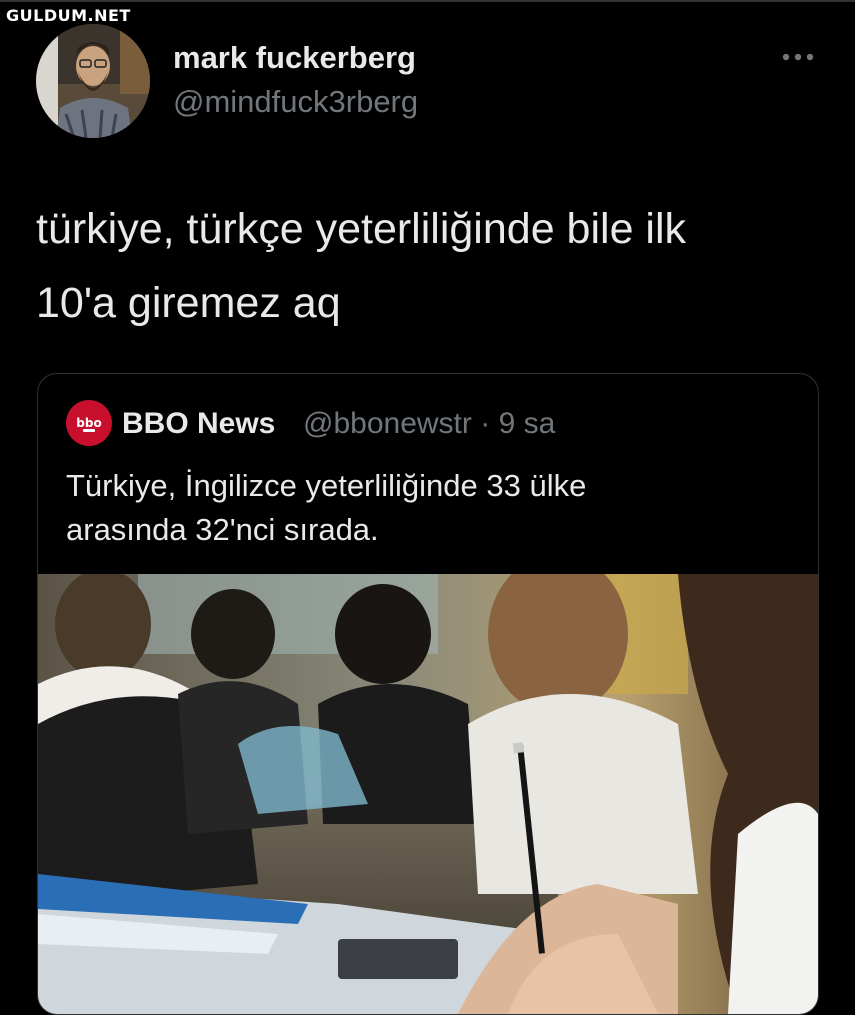 This screenshot has height=1015, width=855. Describe the element at coordinates (527, 423) in the screenshot. I see `quoted-timestamp: 9 sa` at that location.